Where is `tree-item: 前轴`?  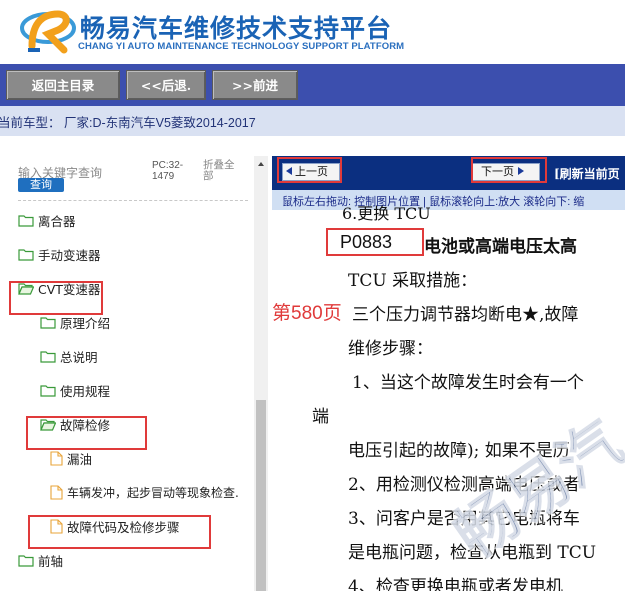
tree-item: 前轴 is located at coordinates (40, 560).